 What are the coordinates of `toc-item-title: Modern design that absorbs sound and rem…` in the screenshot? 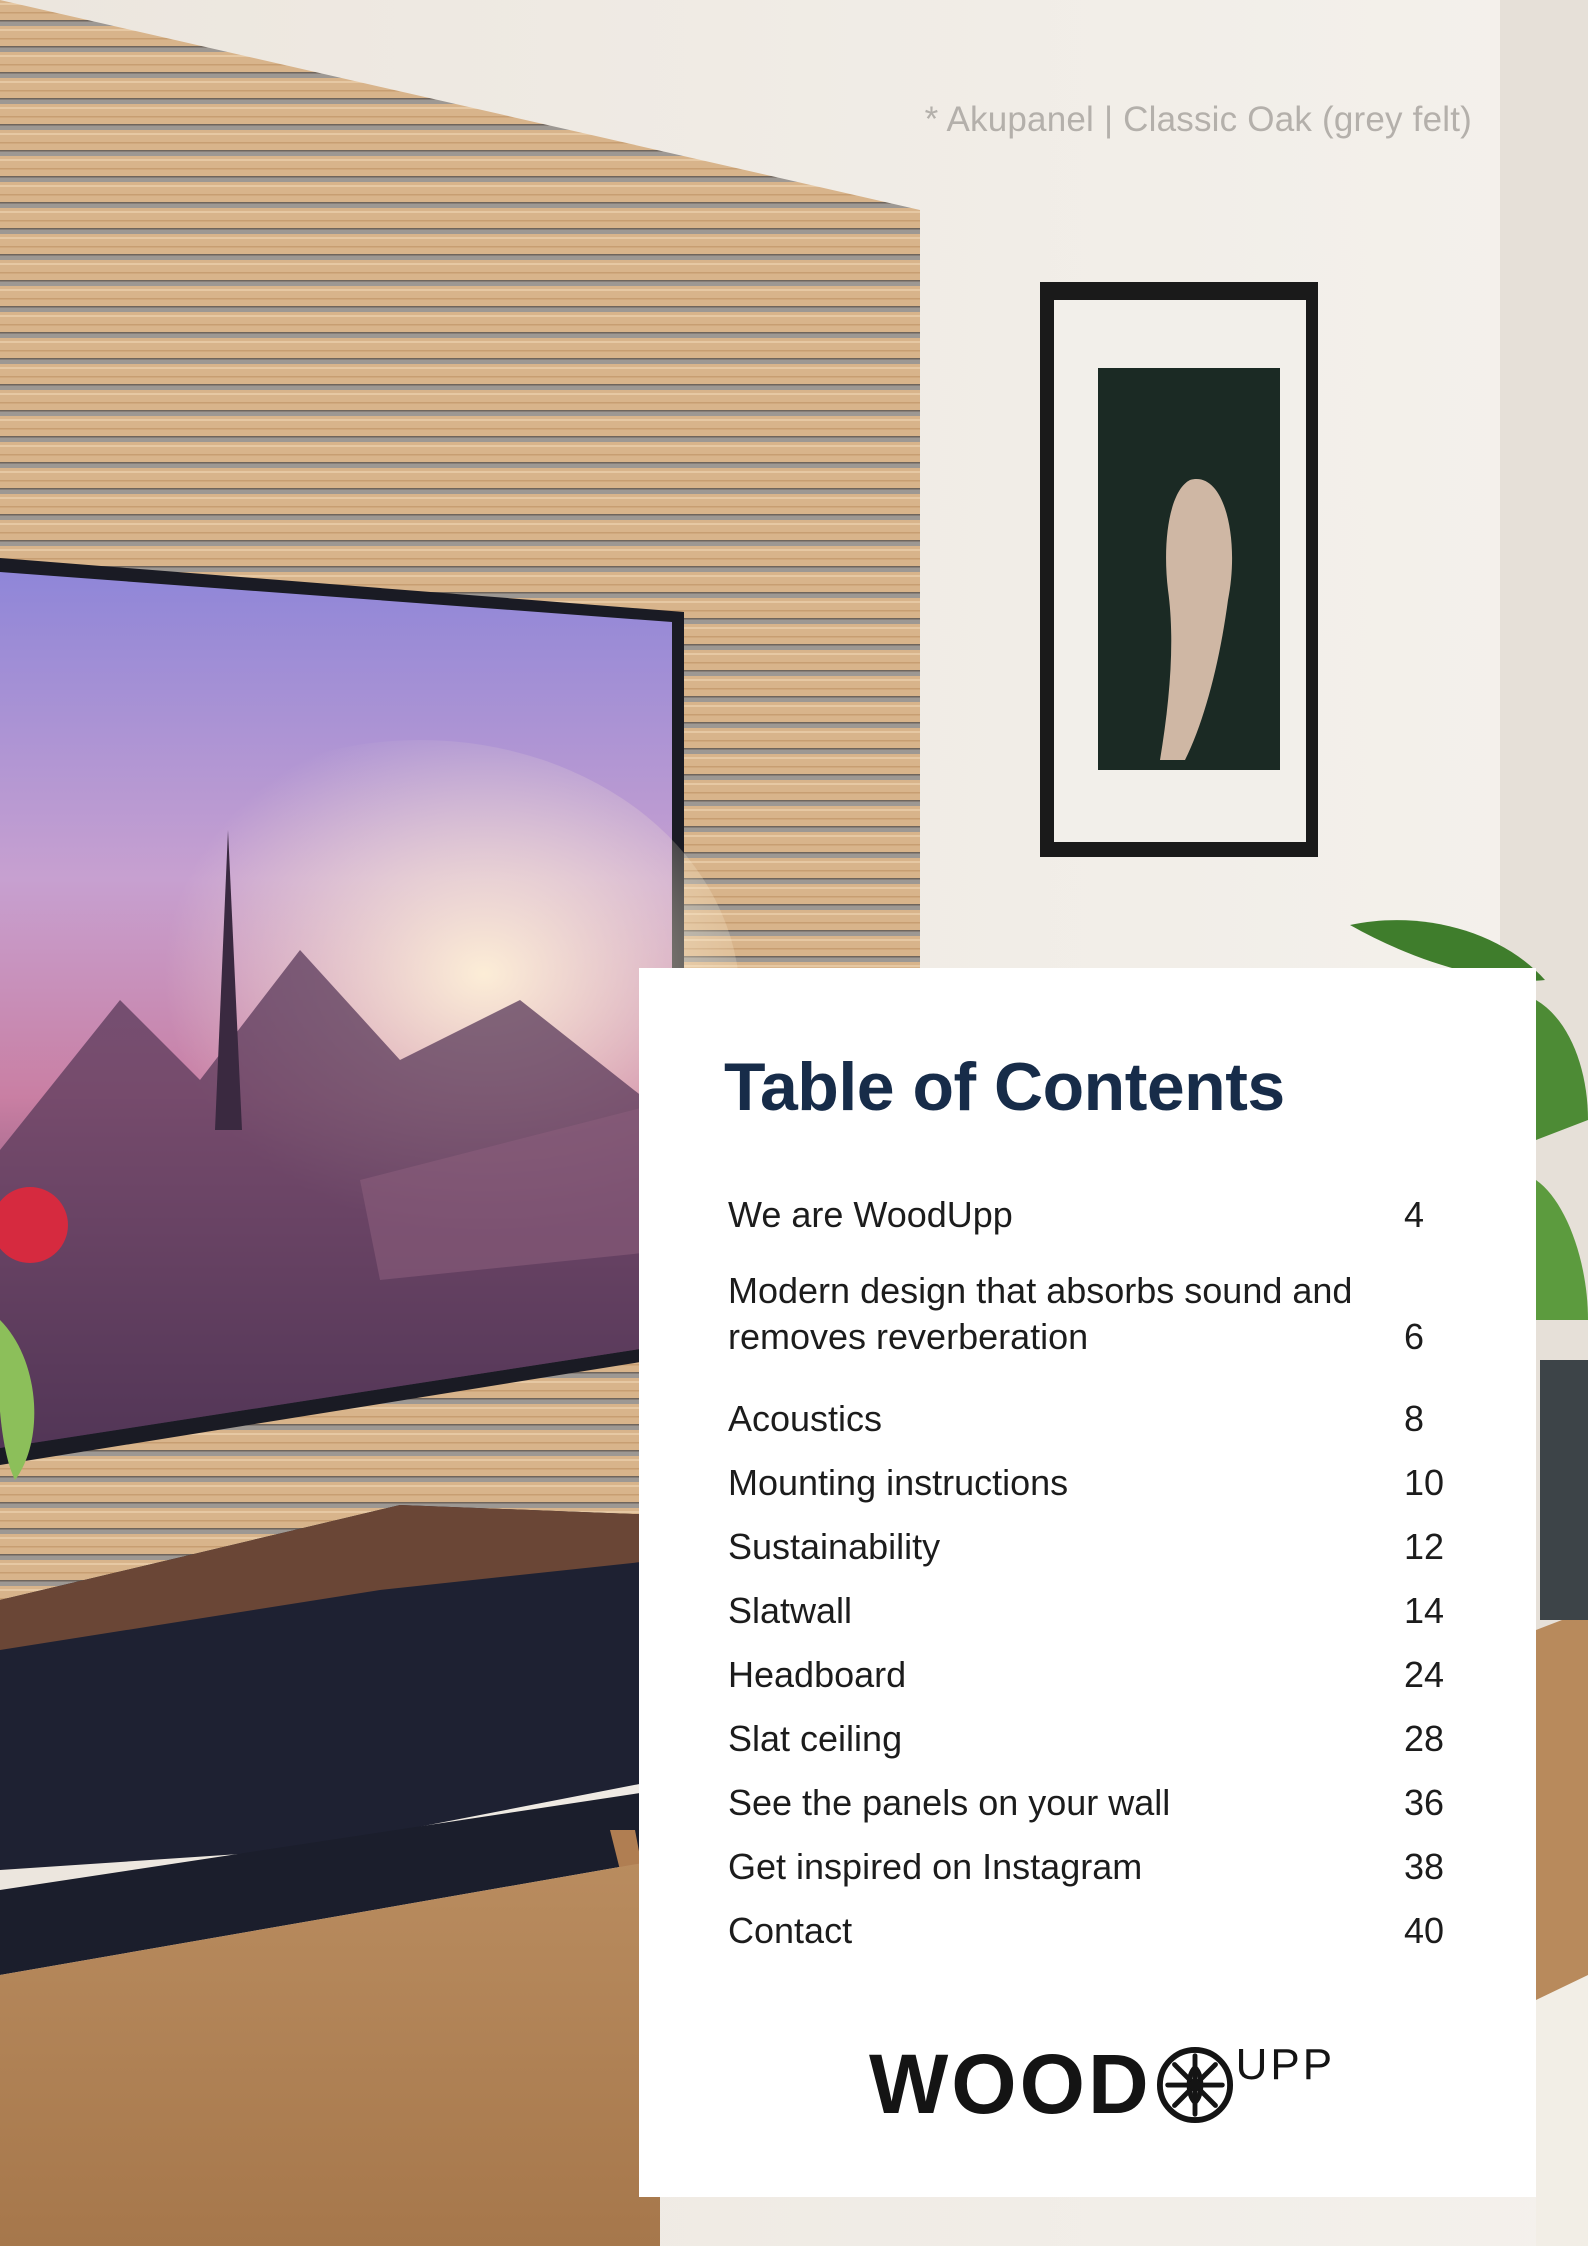 It's located at (1040, 1313).